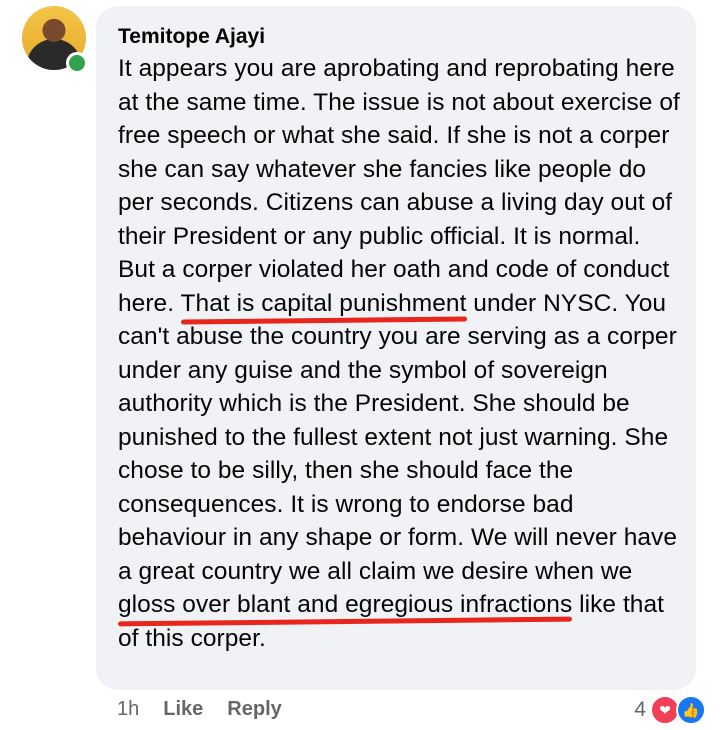  What do you see at coordinates (183, 709) in the screenshot?
I see `like-button: Like` at bounding box center [183, 709].